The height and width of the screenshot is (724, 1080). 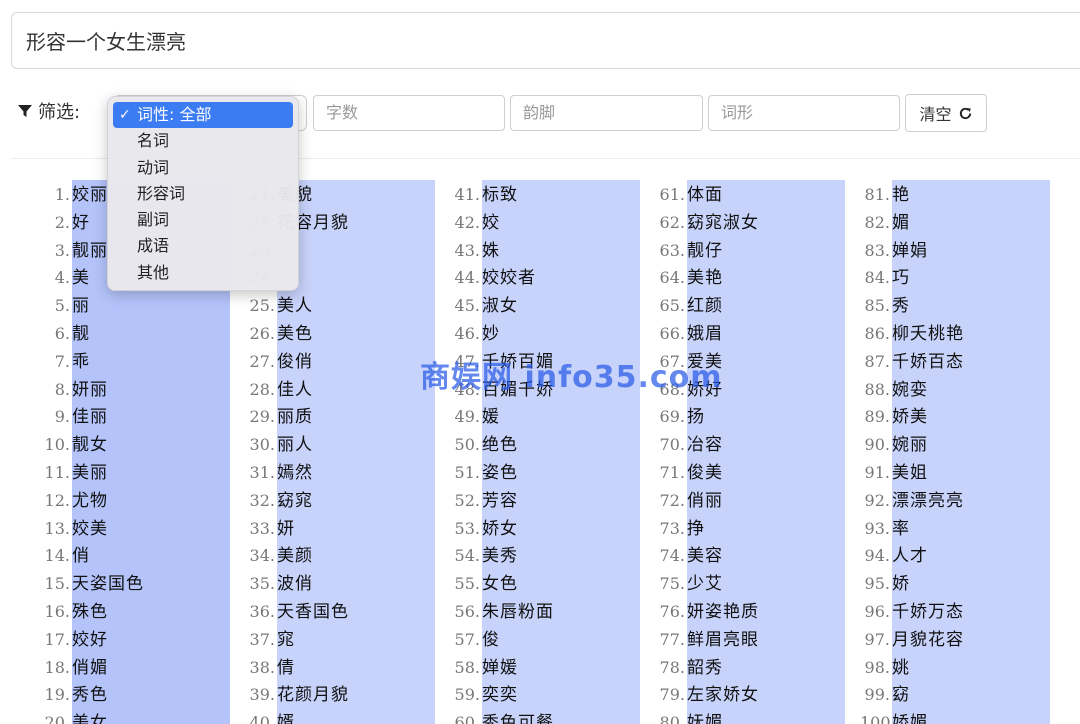 I want to click on clear-button: 清空, so click(x=946, y=113).